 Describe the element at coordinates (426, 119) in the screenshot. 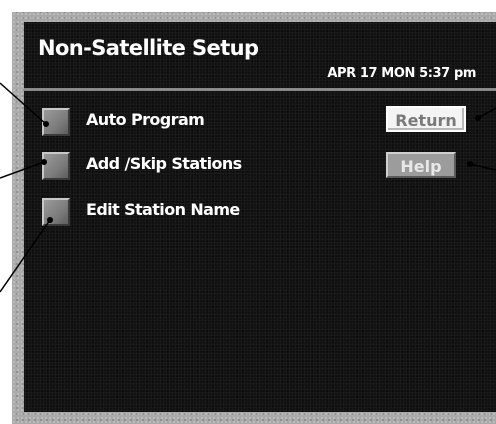

I see `return-button: Return` at that location.